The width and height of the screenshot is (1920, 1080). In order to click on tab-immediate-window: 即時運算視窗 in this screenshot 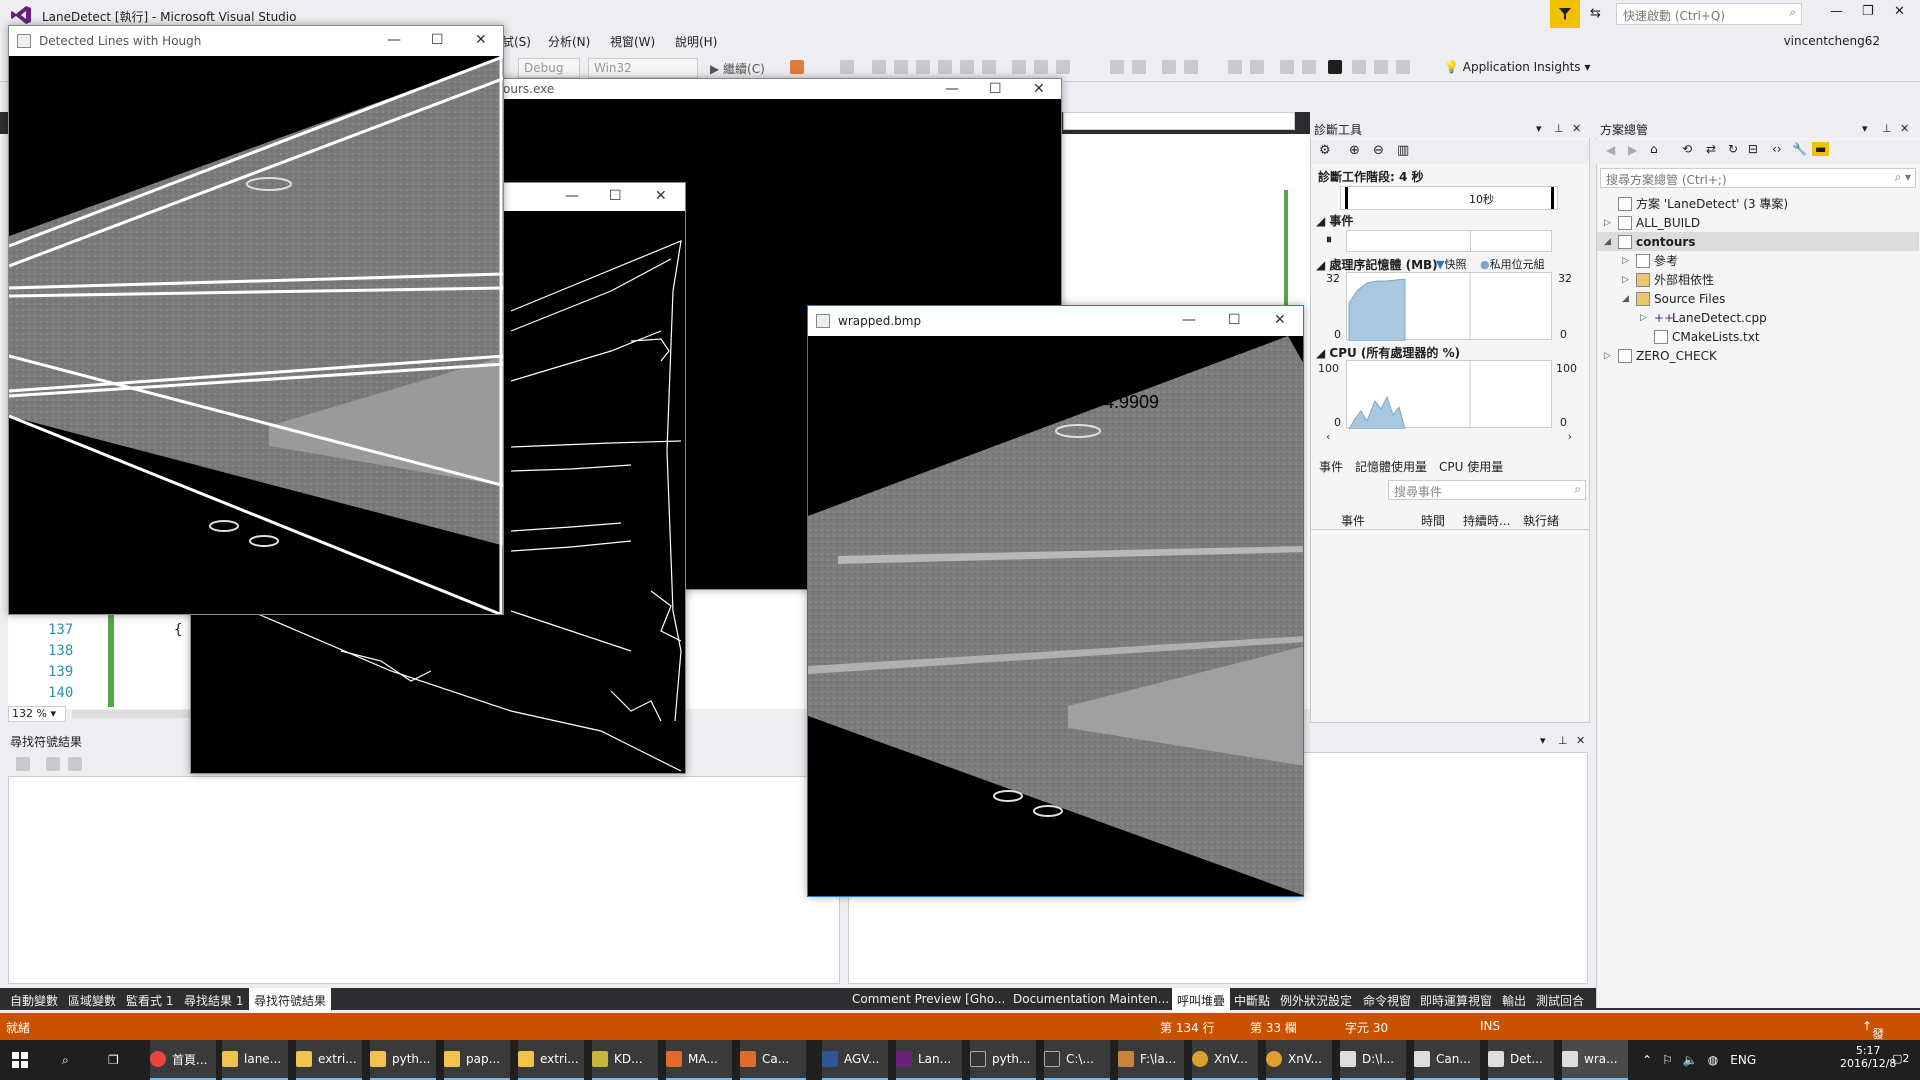, I will do `click(1456, 1000)`.